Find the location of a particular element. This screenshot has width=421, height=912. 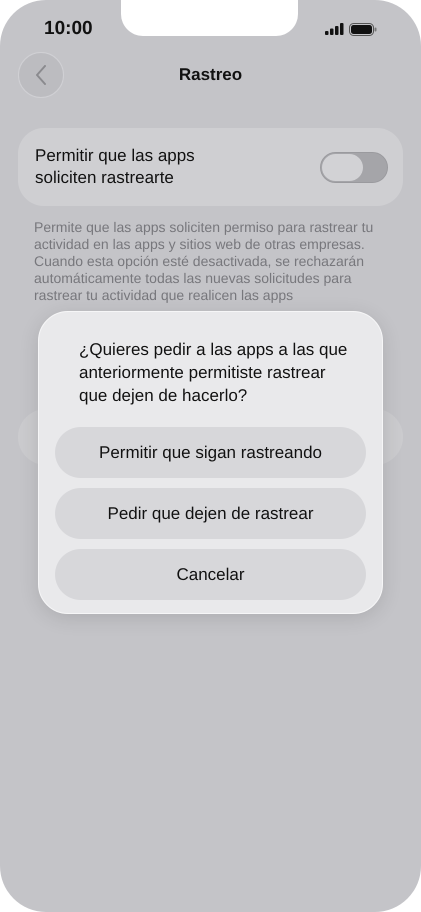

battery-icon is located at coordinates (363, 29).